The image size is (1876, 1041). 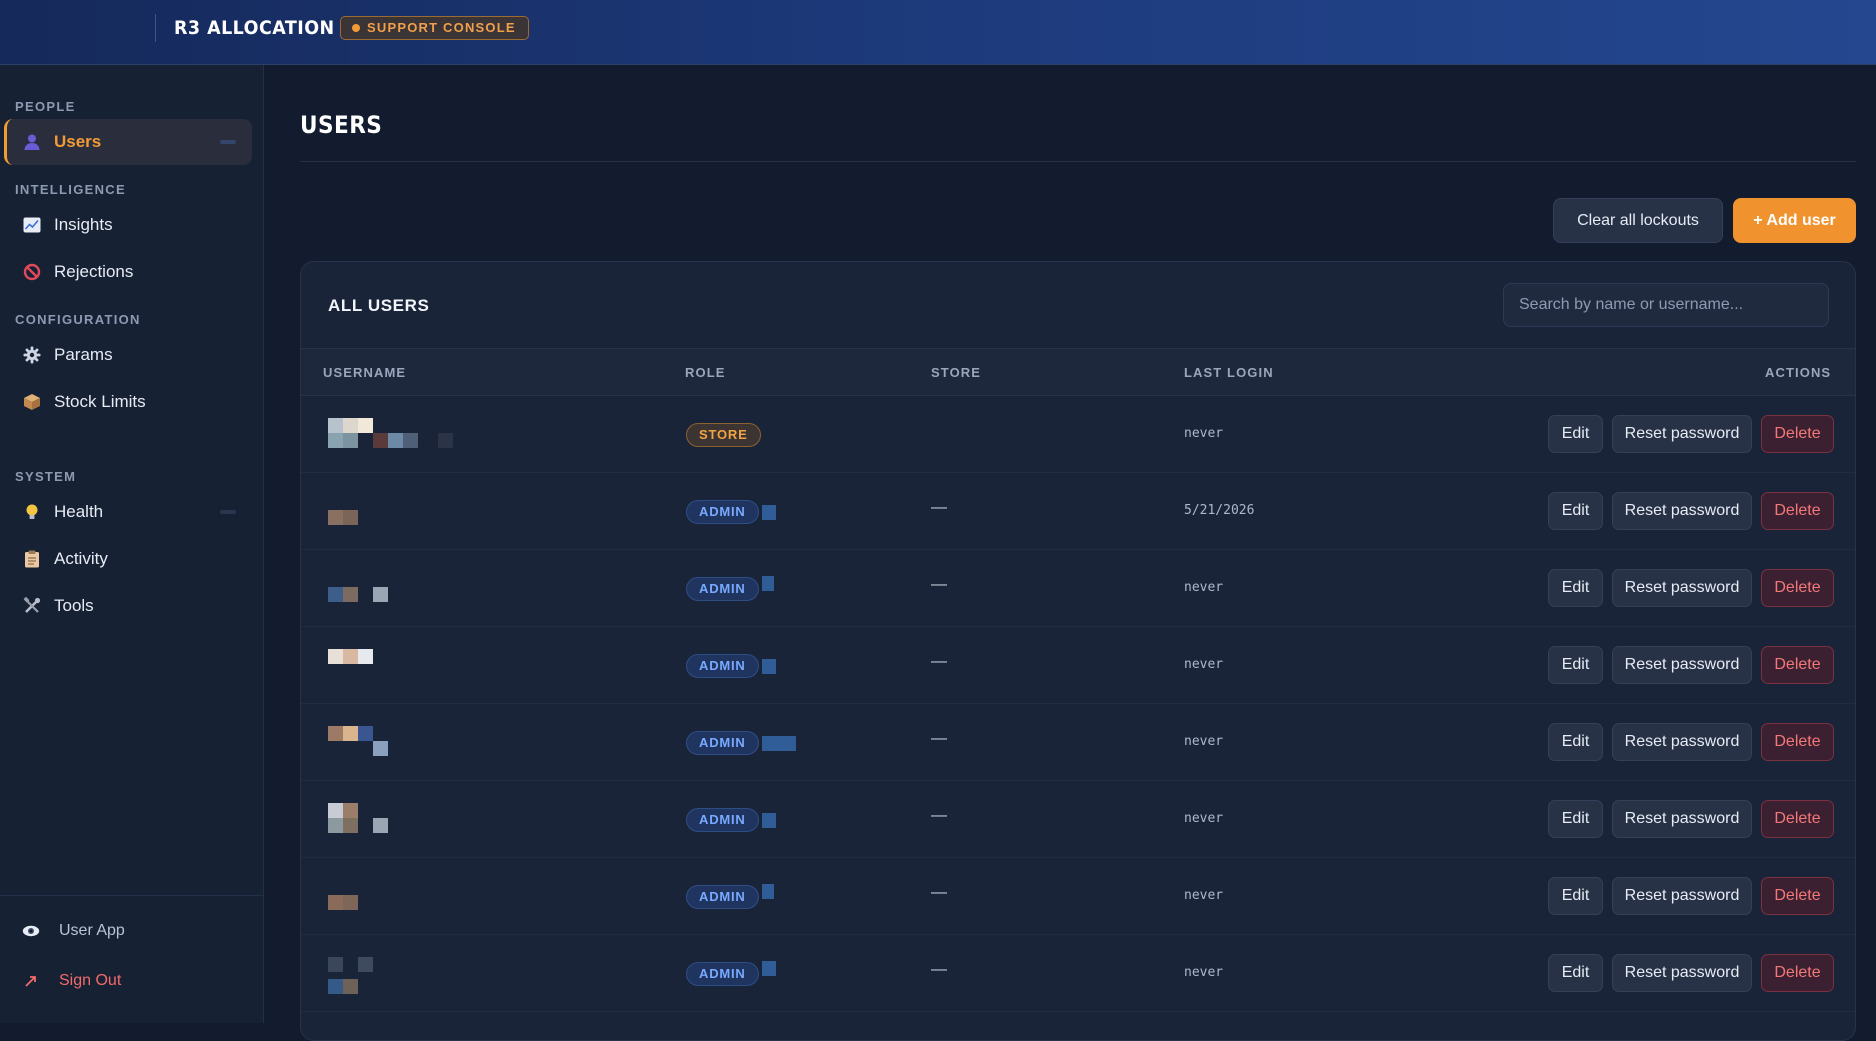 I want to click on user-icon, so click(x=32, y=142).